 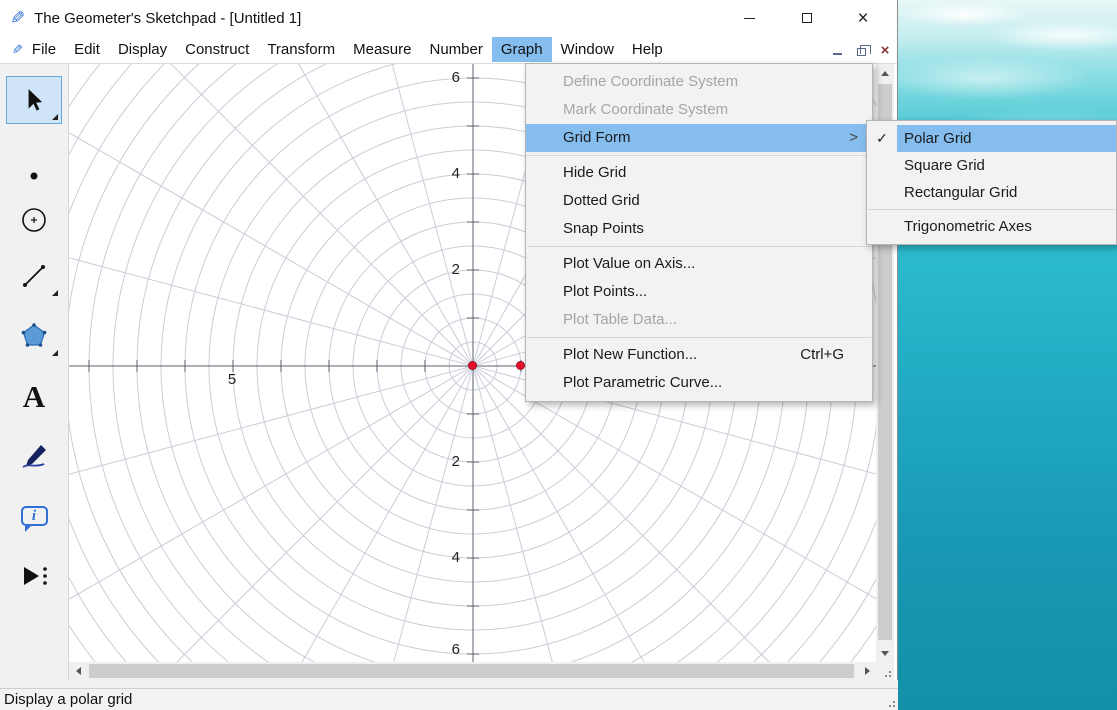 I want to click on menu-item-mark-coordinate-system: Mark Coordinate System, so click(x=646, y=109).